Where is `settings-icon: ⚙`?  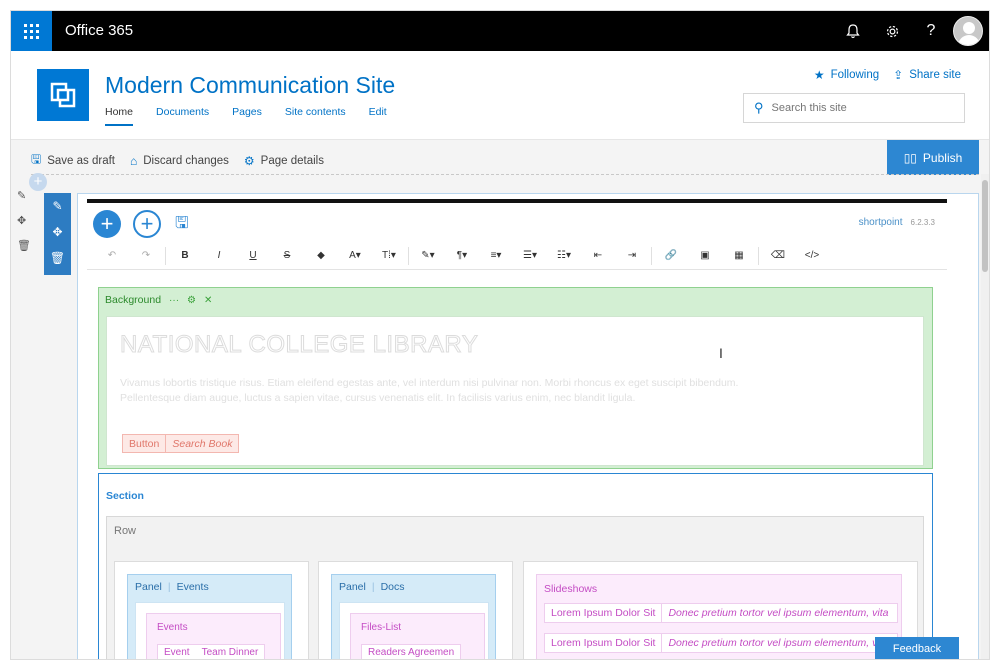
settings-icon: ⚙ is located at coordinates (191, 300).